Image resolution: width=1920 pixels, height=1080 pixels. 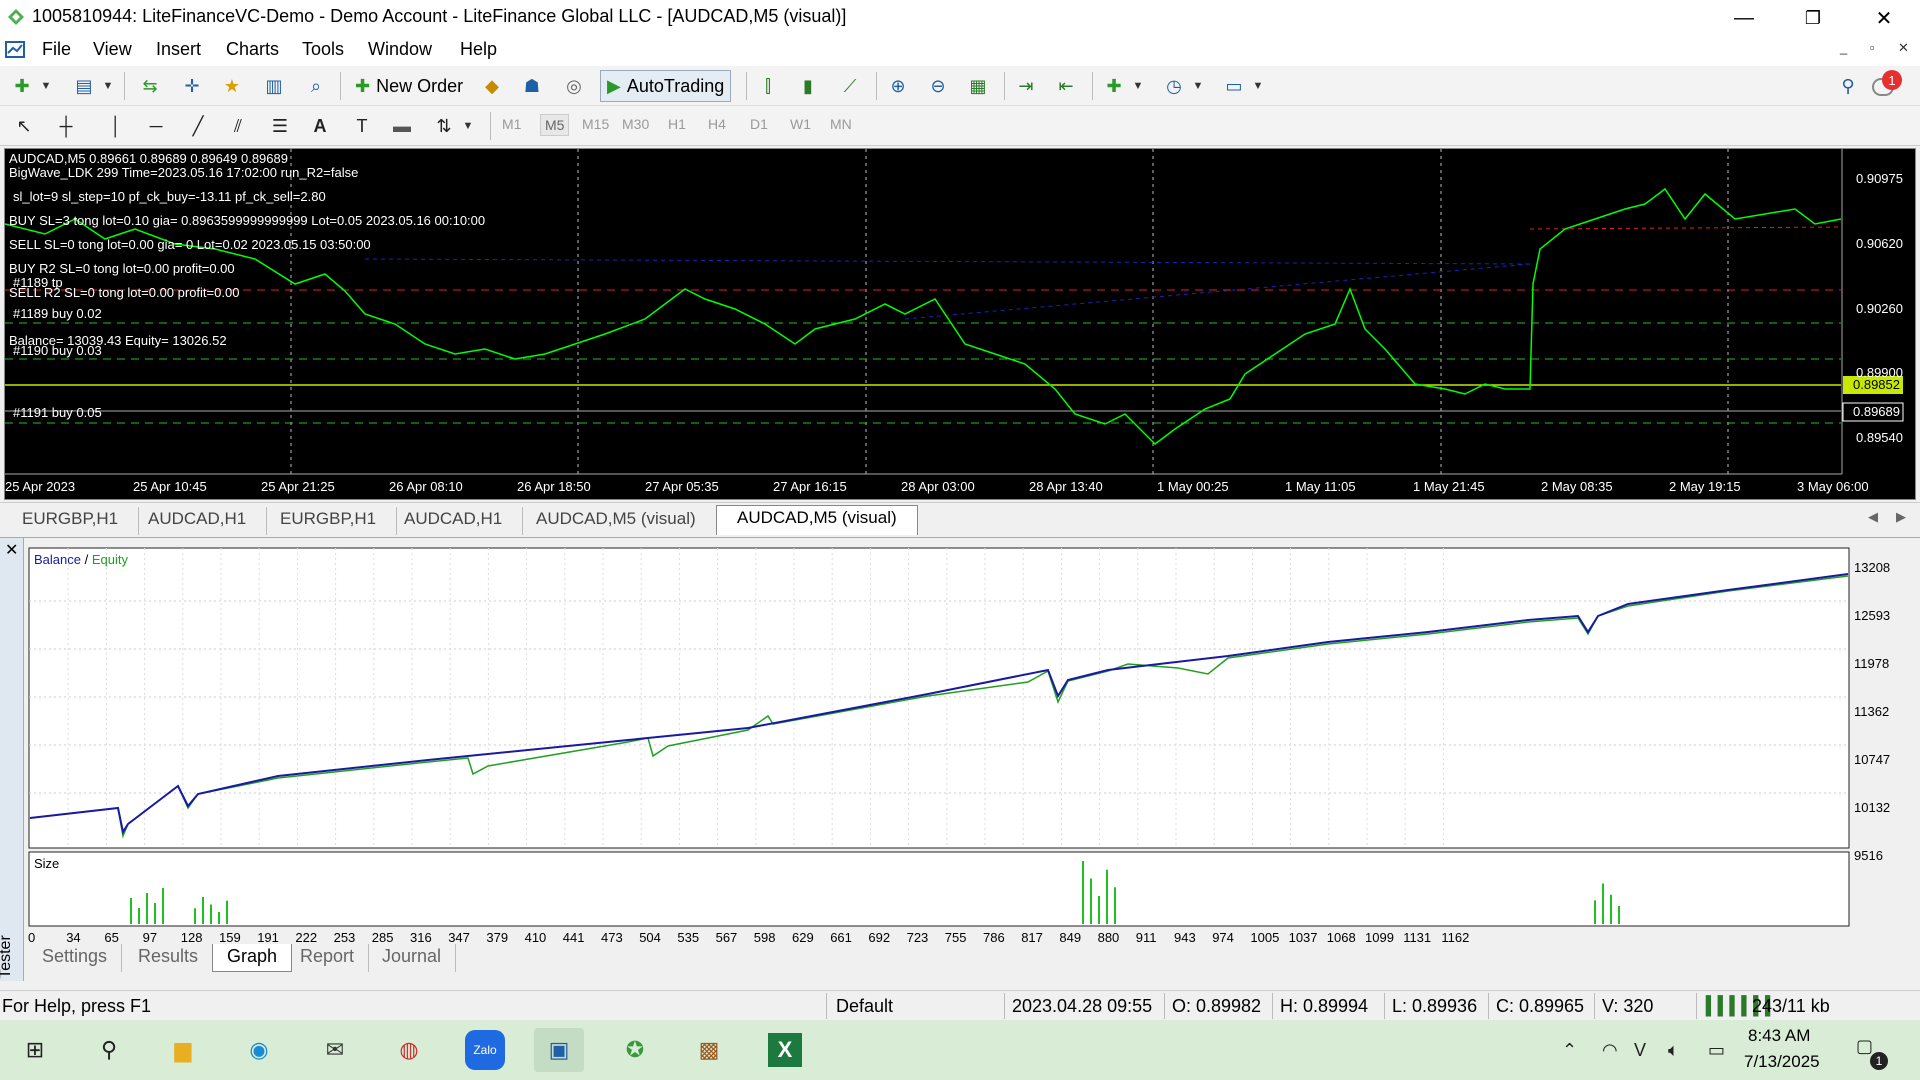 I want to click on zoom-out-icon: ⊖, so click(x=938, y=86).